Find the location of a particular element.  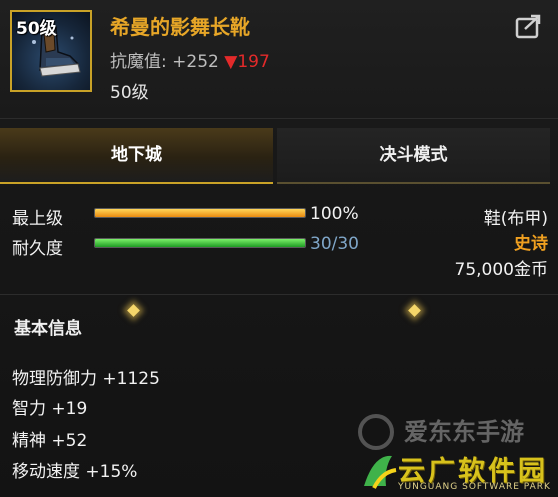

top-level-value: 100% is located at coordinates (334, 214).